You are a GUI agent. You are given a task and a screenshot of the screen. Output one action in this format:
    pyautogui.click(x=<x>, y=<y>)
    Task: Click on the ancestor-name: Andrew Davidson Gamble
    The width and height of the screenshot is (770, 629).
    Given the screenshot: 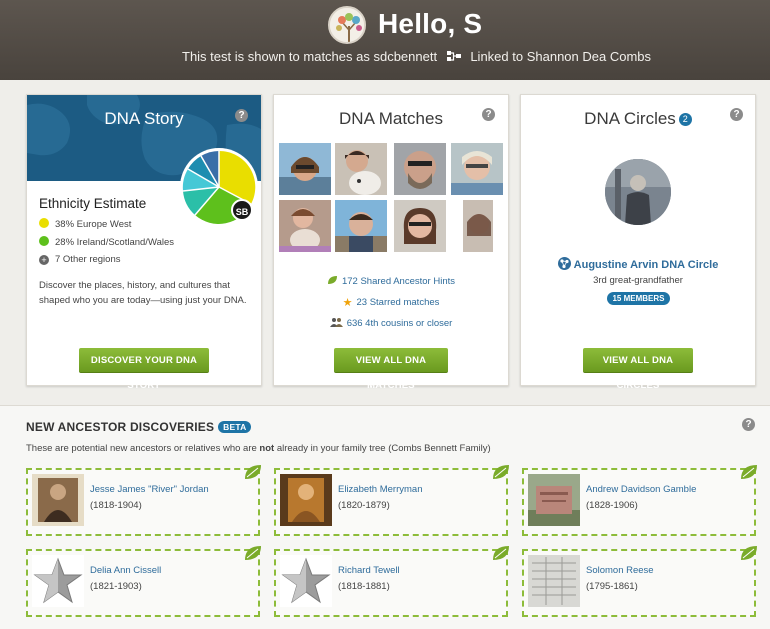 What is the action you would take?
    pyautogui.click(x=641, y=489)
    